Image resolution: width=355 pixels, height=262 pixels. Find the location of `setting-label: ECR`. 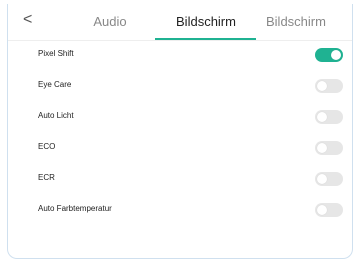

setting-label: ECR is located at coordinates (46, 177).